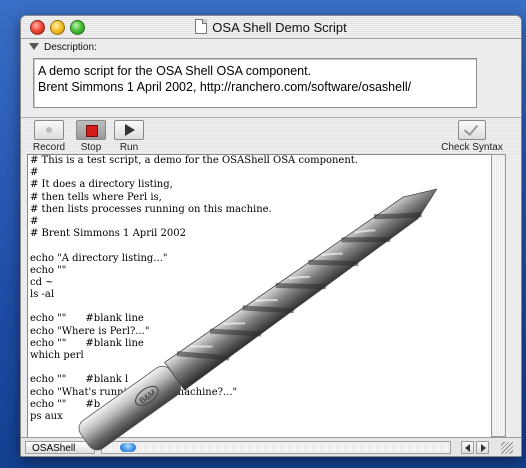 The height and width of the screenshot is (468, 526). I want to click on record-button: Record, so click(49, 136).